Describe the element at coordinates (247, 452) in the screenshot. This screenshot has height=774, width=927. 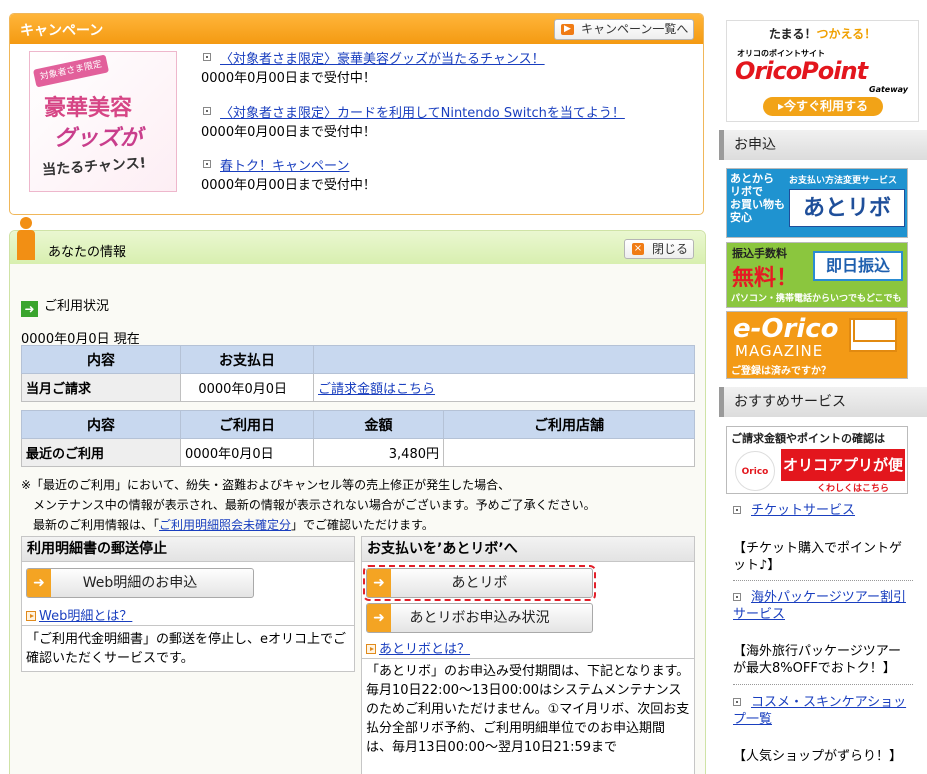
I see `usage-date: 0000年0月0日` at that location.